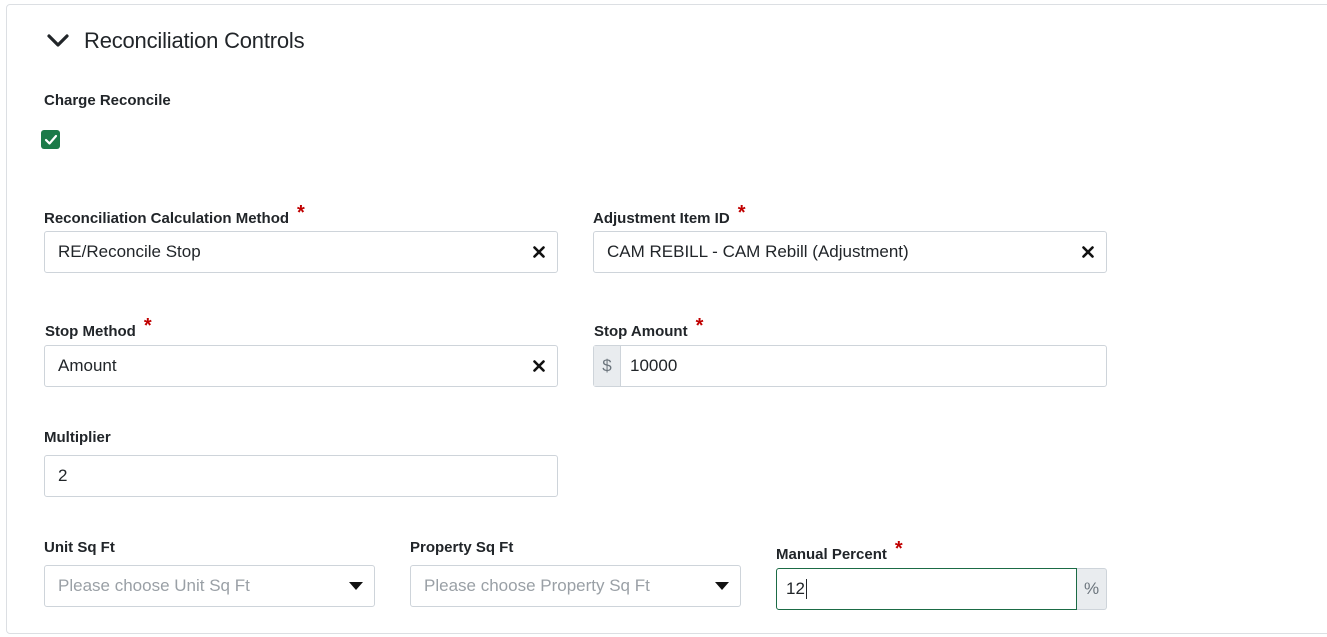 The width and height of the screenshot is (1327, 637). What do you see at coordinates (167, 218) in the screenshot?
I see `calc-method-label-text: Reconciliation Calculation Method` at bounding box center [167, 218].